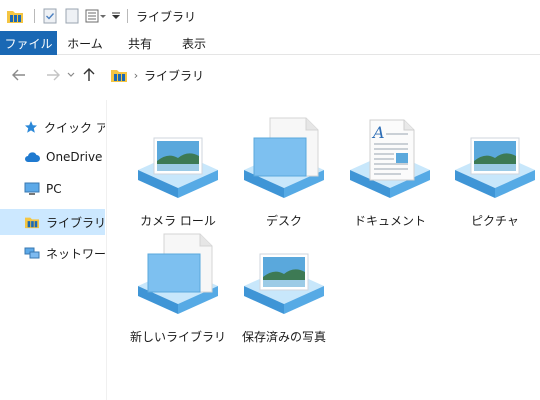 The height and width of the screenshot is (400, 540). I want to click on library-tile-saved-pictures: 保存済みの写真, so click(284, 288).